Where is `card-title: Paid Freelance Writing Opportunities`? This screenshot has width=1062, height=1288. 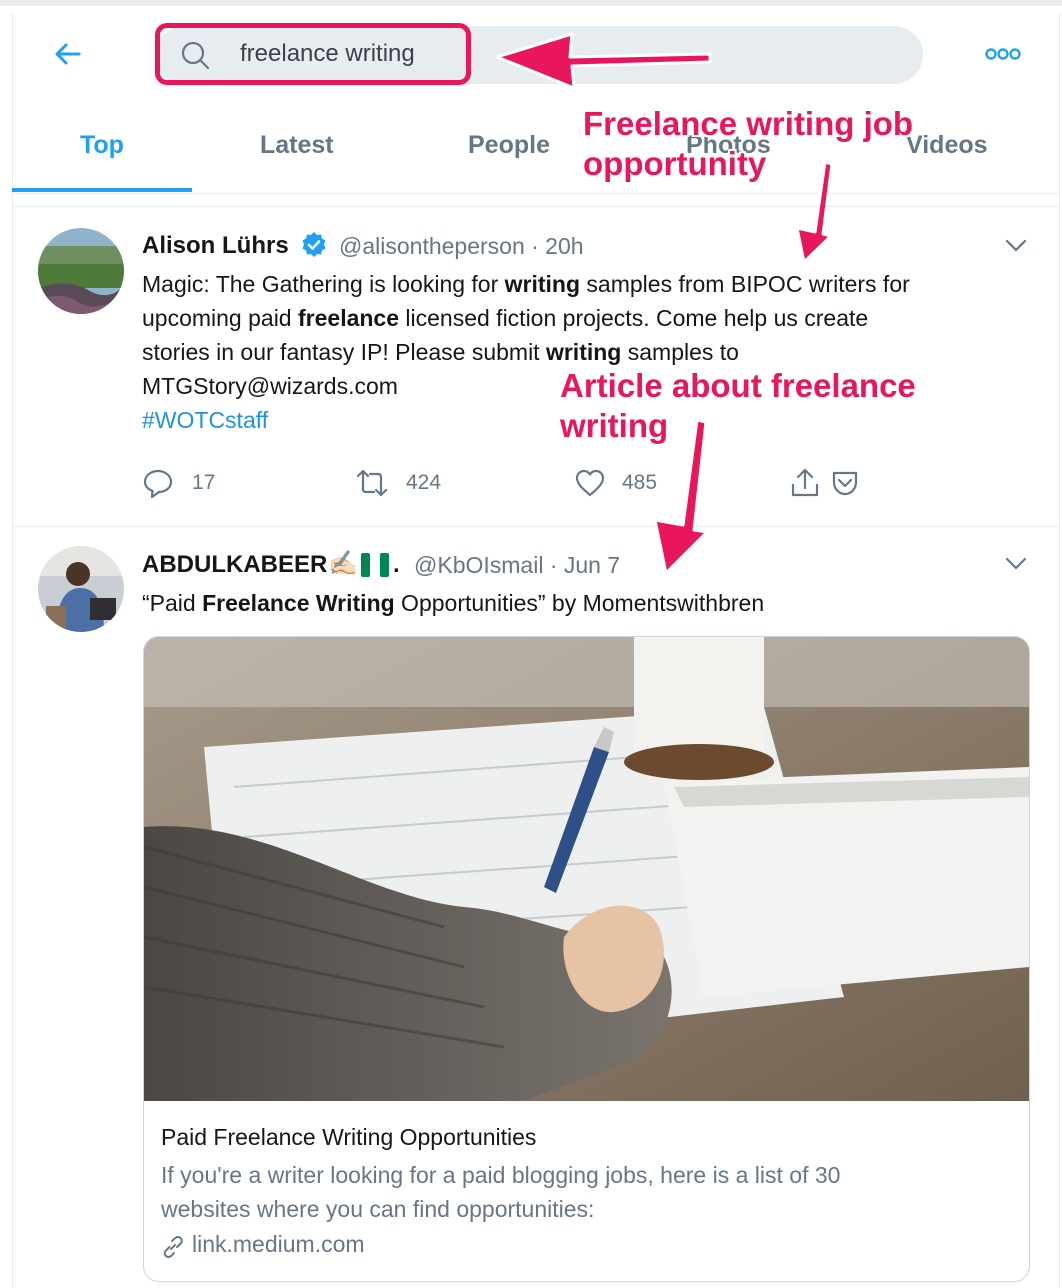 card-title: Paid Freelance Writing Opportunities is located at coordinates (349, 1137).